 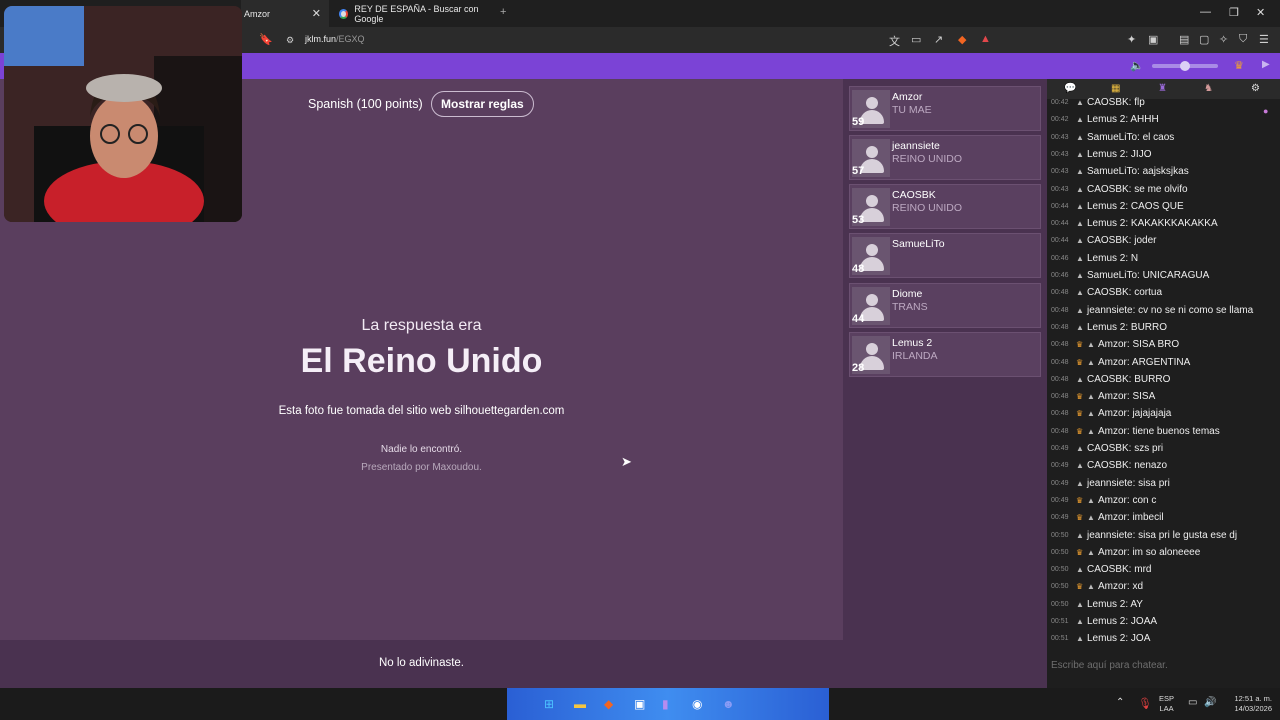 I want to click on chevron-up-icon: ⌃, so click(x=1120, y=702).